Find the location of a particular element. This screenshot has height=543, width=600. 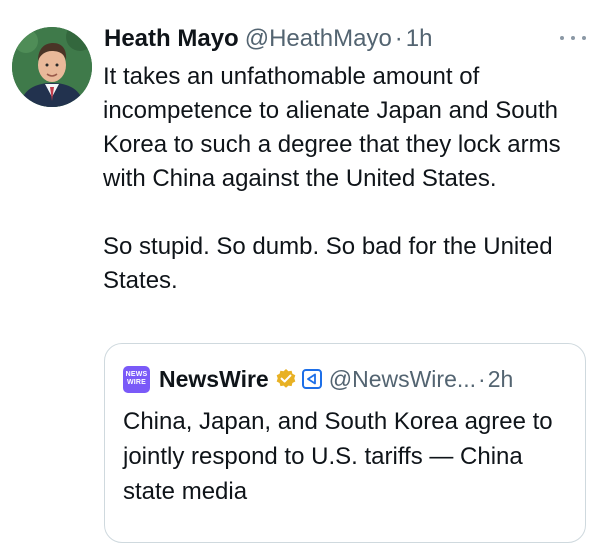

newswire-avatar: NEWS WIRE is located at coordinates (136, 379).